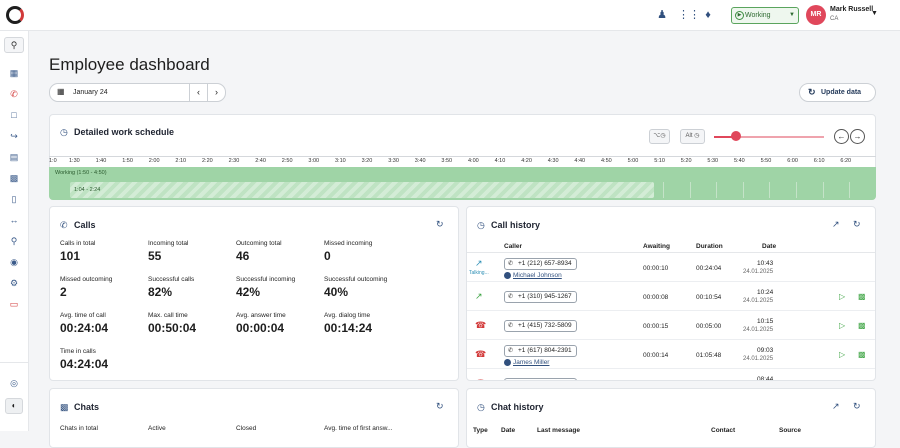 The height and width of the screenshot is (448, 900). I want to click on search-icon: ⚲, so click(14, 241).